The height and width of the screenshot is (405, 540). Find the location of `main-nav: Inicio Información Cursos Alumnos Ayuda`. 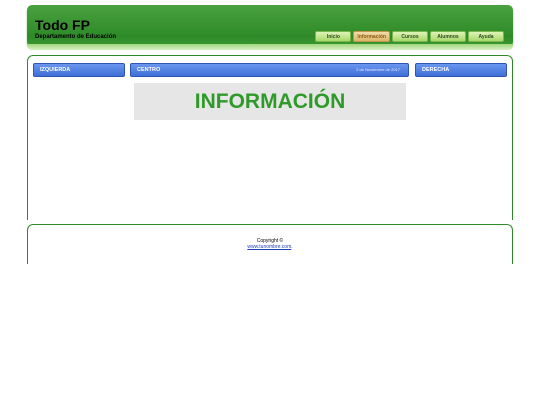

main-nav: Inicio Información Cursos Alumnos Ayuda is located at coordinates (409, 36).